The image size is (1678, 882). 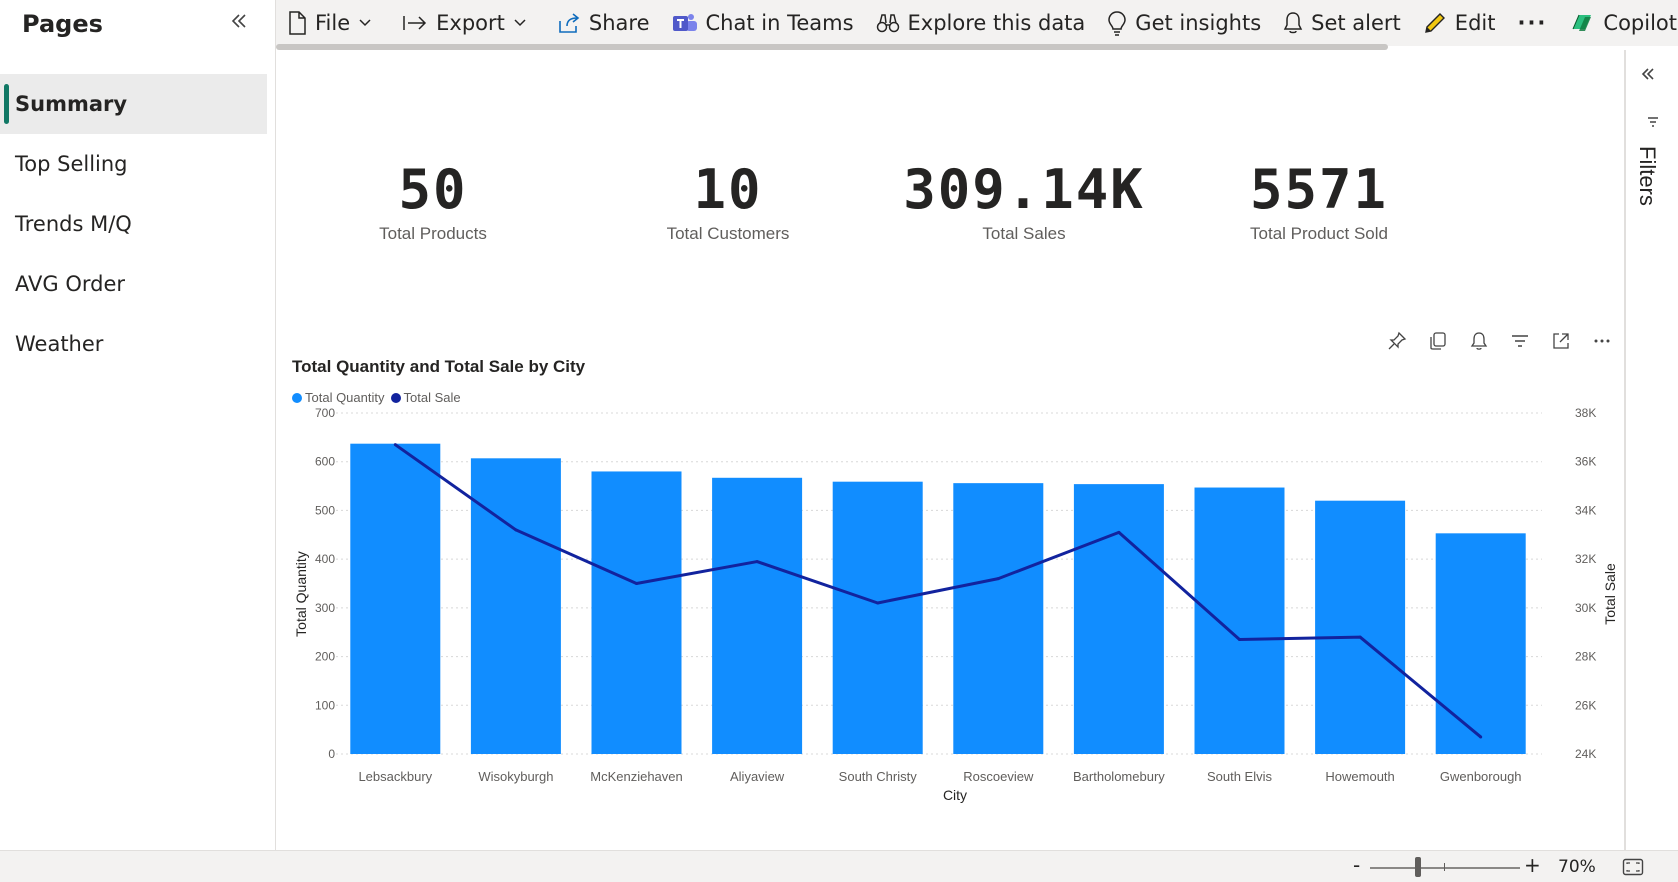 What do you see at coordinates (297, 23) in the screenshot?
I see `file-icon` at bounding box center [297, 23].